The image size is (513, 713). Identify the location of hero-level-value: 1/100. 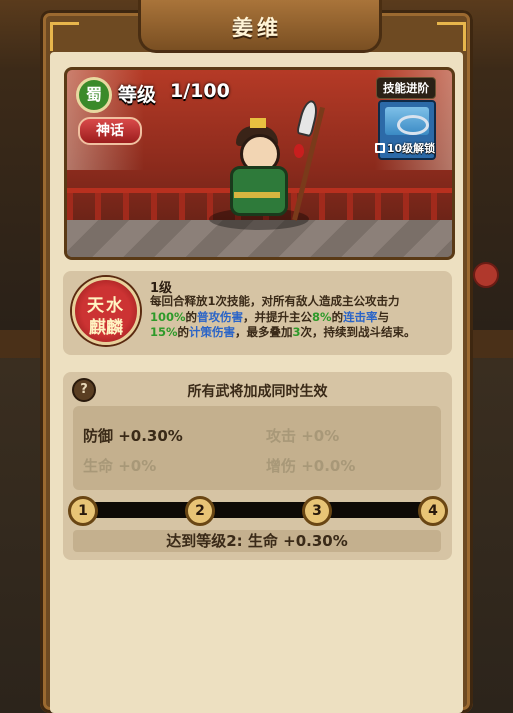
(200, 91).